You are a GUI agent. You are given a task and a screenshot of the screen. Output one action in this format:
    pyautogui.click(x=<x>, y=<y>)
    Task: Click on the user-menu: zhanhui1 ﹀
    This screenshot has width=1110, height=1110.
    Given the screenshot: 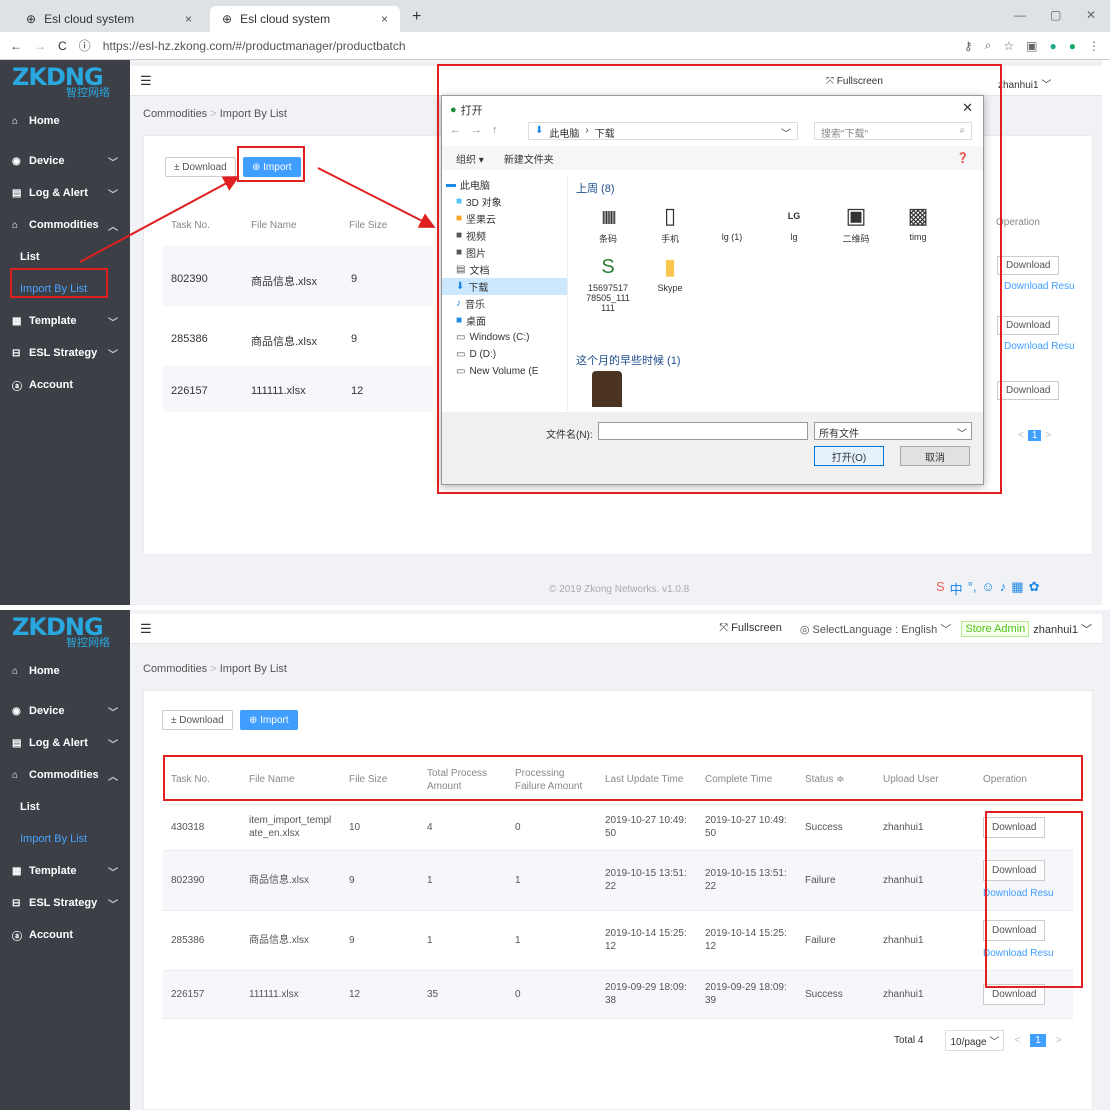 What is the action you would take?
    pyautogui.click(x=1062, y=629)
    